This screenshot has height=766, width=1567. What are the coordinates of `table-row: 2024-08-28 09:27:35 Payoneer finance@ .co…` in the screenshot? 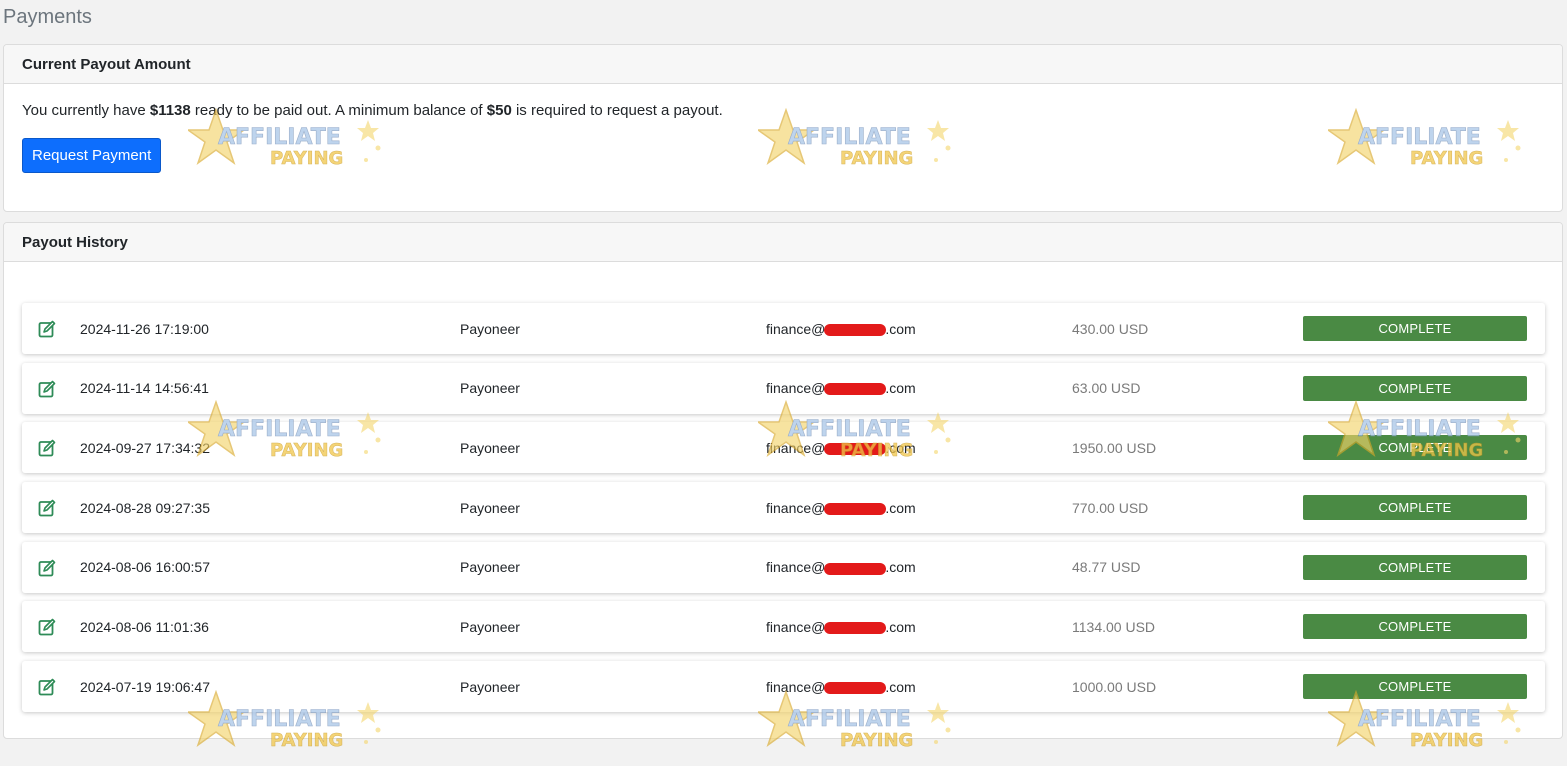 It's located at (783, 508).